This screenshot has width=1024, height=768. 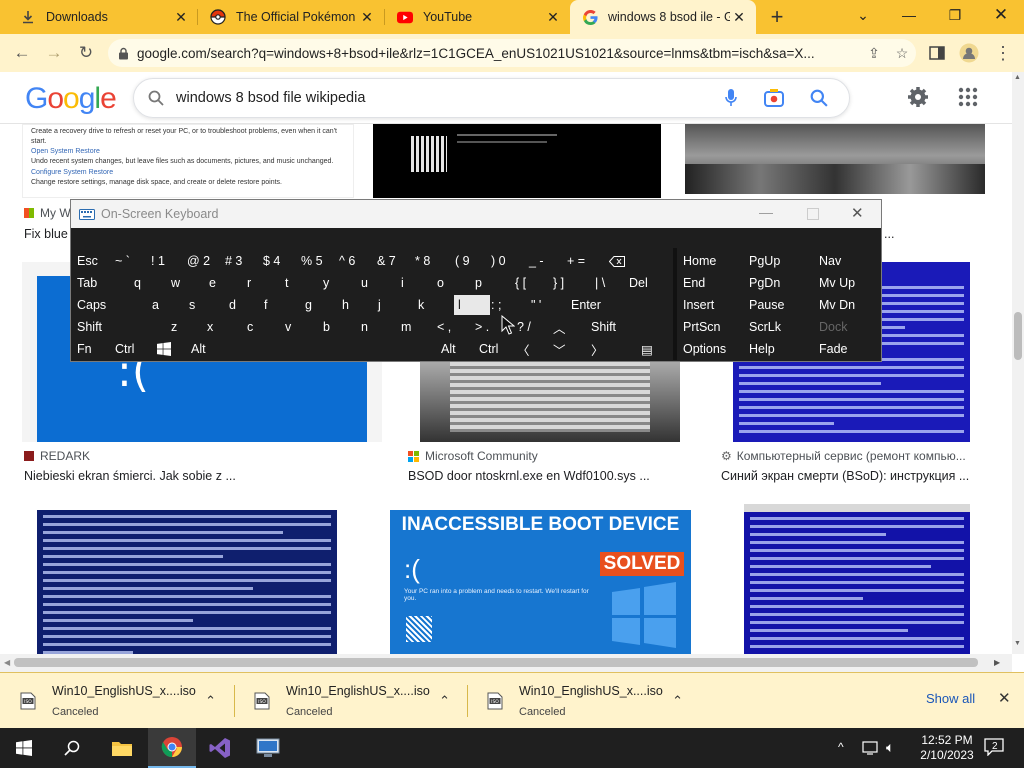 What do you see at coordinates (478, 283) in the screenshot?
I see `osk-key: p` at bounding box center [478, 283].